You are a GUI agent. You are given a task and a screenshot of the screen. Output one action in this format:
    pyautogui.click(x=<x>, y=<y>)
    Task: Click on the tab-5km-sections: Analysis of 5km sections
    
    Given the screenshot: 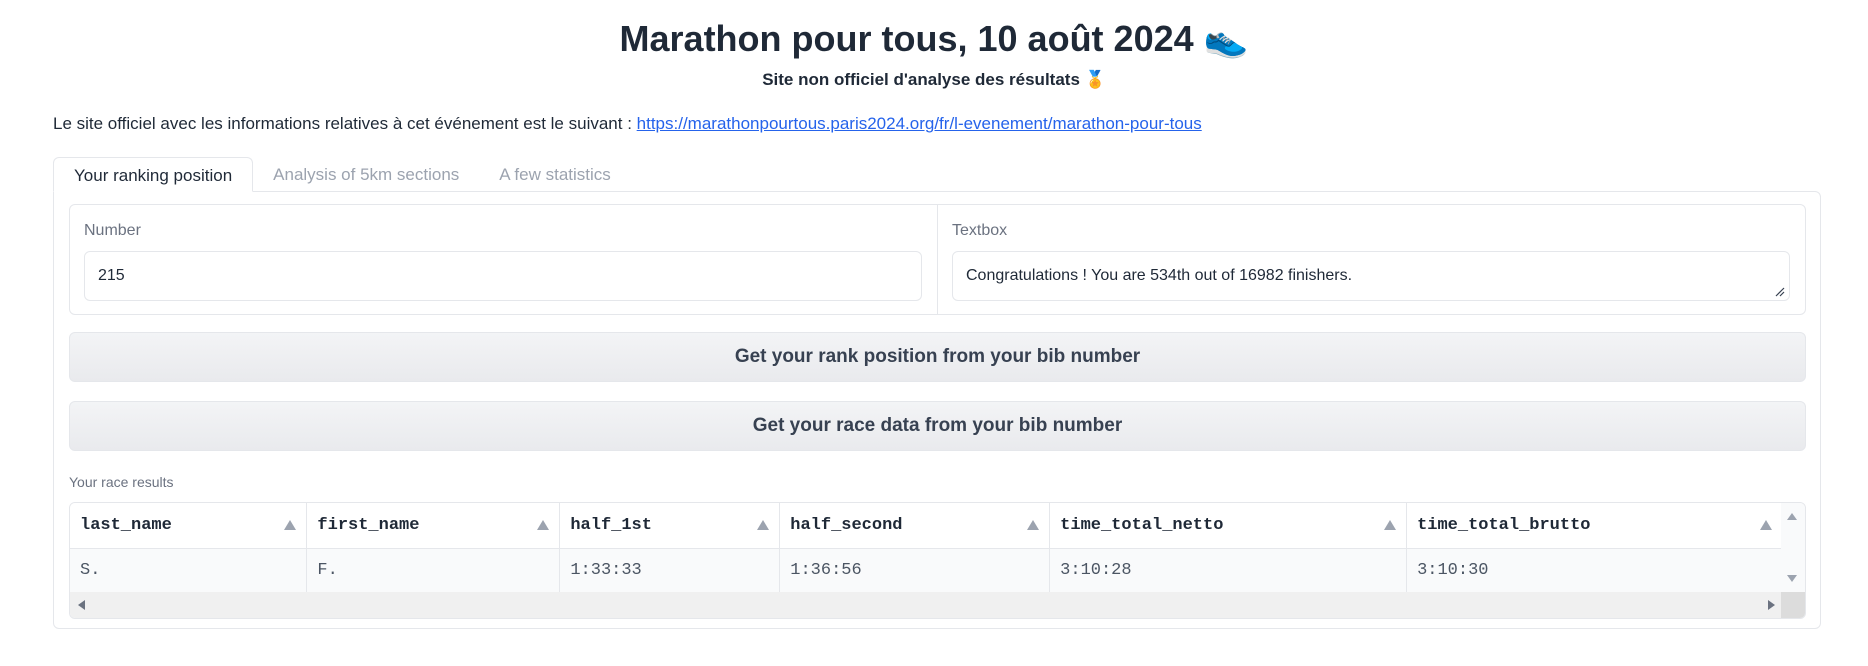 What is the action you would take?
    pyautogui.click(x=366, y=174)
    